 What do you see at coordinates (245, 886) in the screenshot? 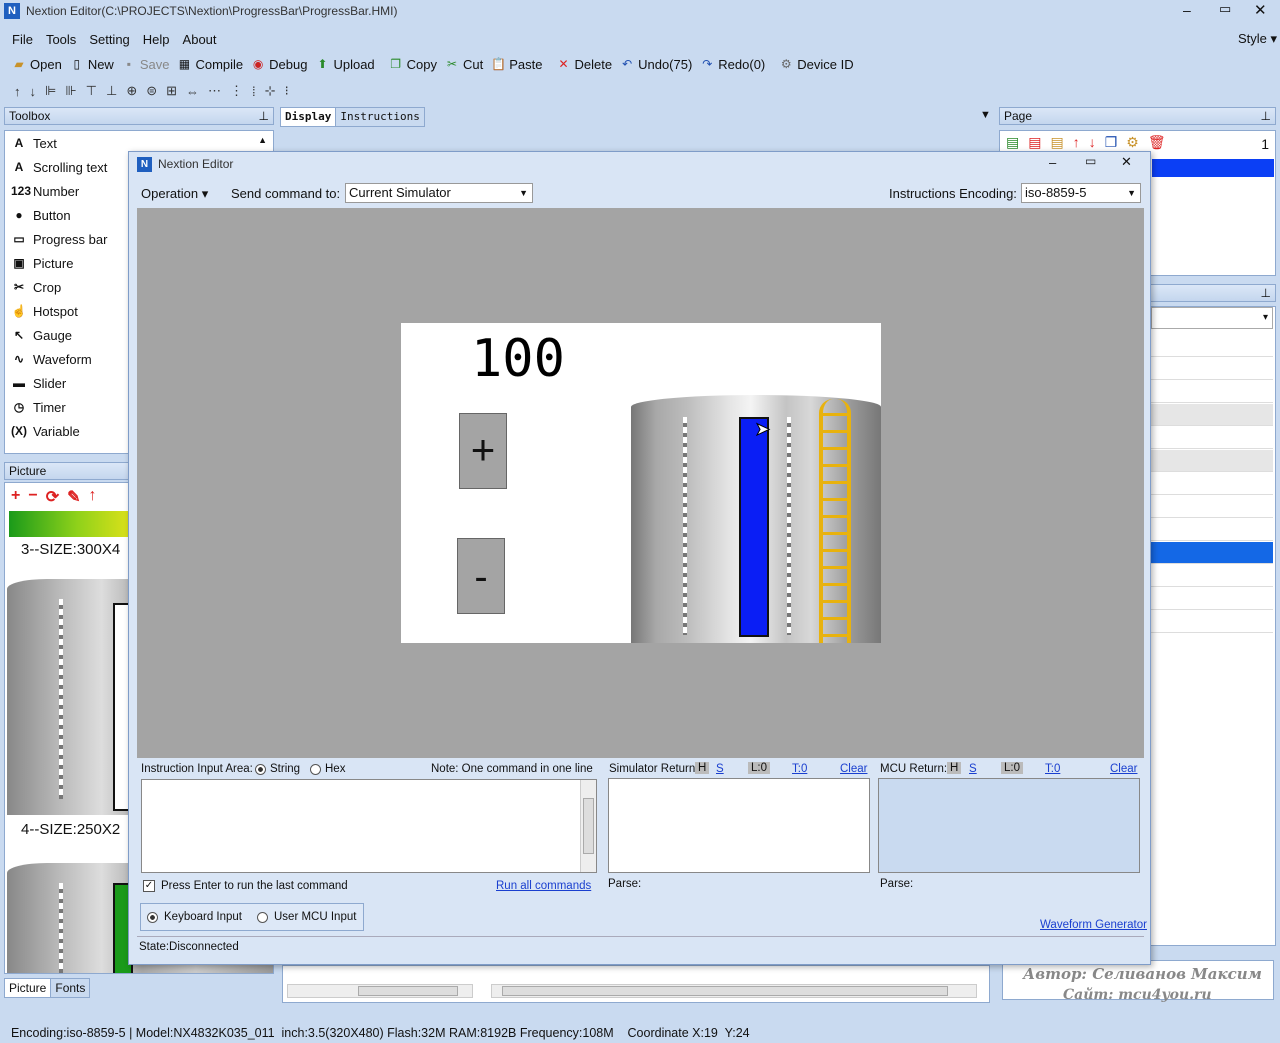
I see `press-enter-checkbox: ✓ Press Enter to run the last command` at bounding box center [245, 886].